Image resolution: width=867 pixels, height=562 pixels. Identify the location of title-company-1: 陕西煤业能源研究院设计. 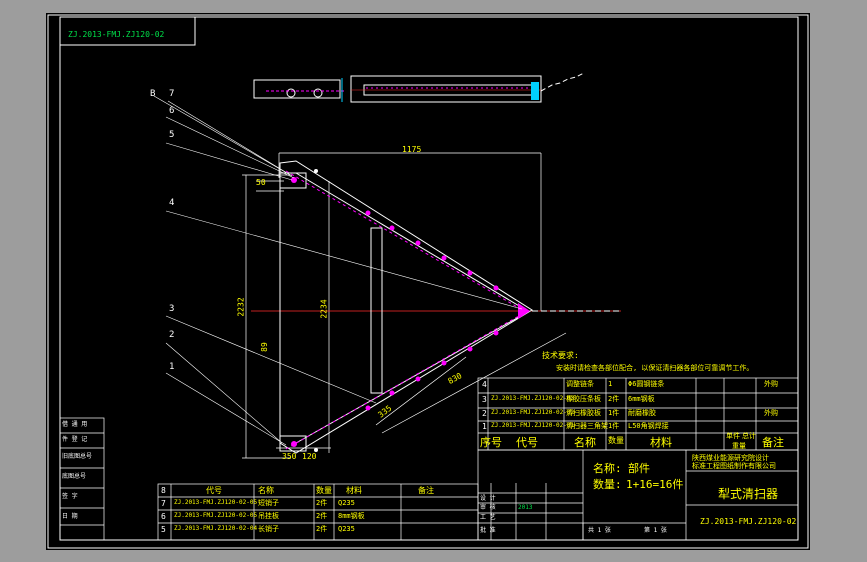
(730, 458).